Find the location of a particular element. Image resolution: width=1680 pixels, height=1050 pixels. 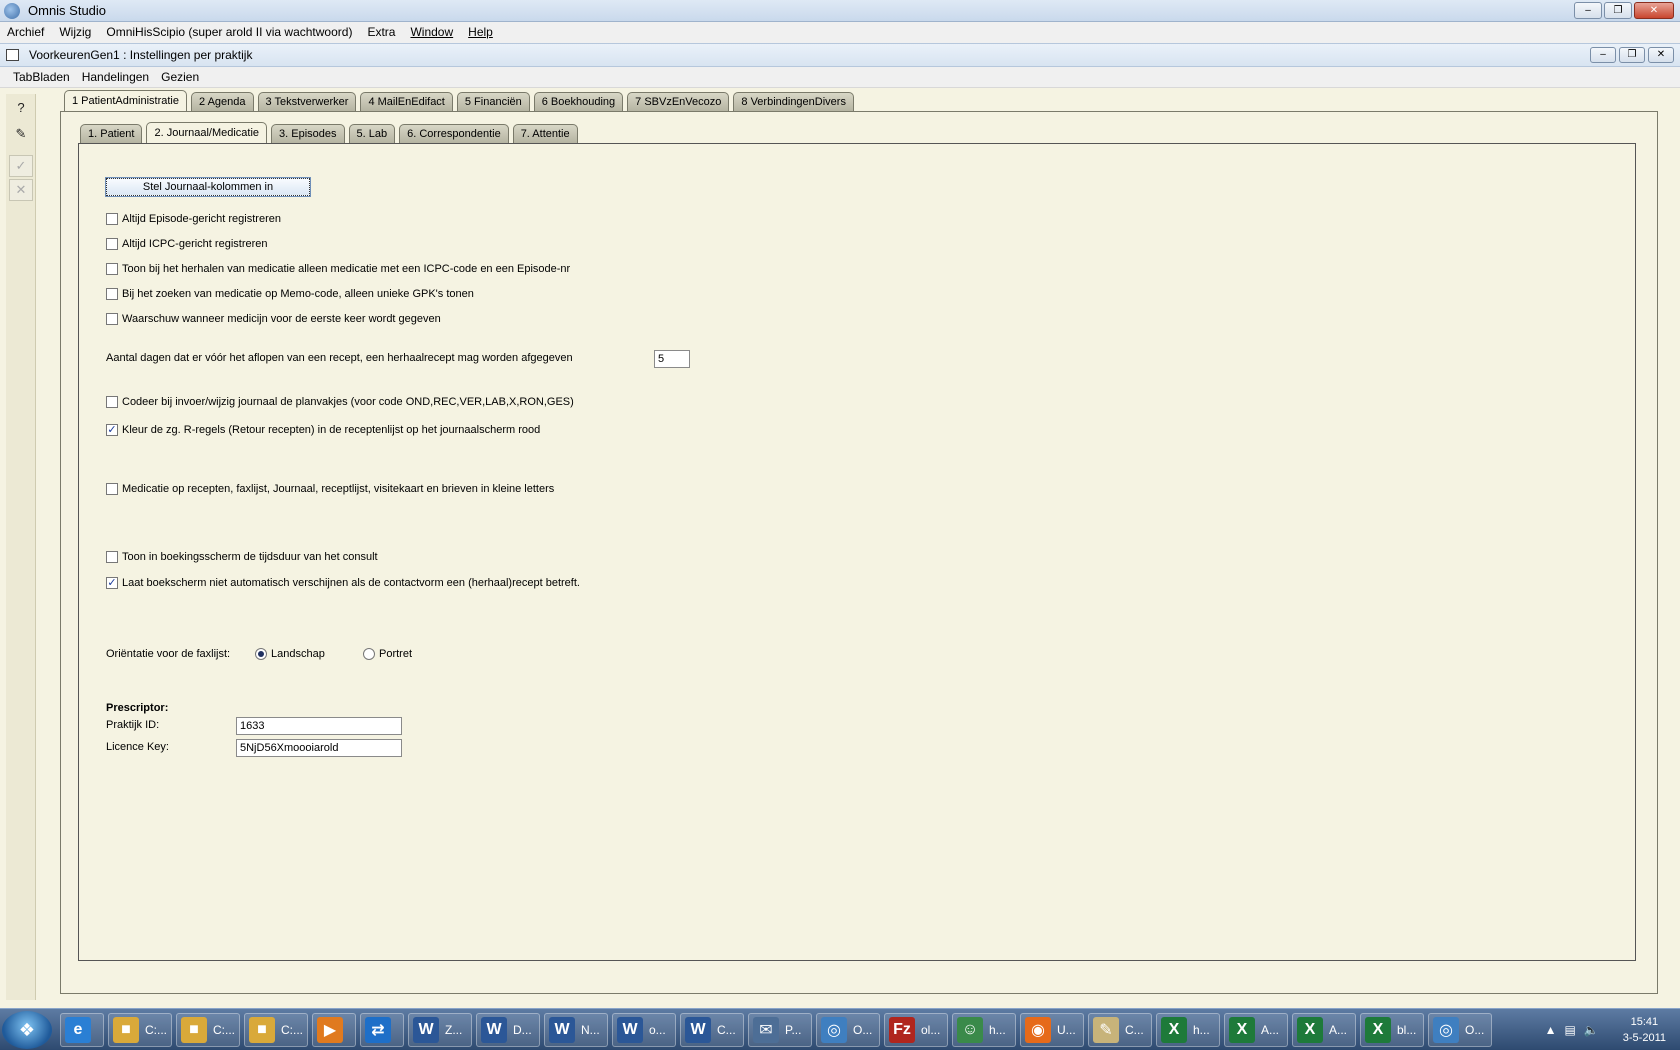

waarschuw-checkbox is located at coordinates (112, 319).